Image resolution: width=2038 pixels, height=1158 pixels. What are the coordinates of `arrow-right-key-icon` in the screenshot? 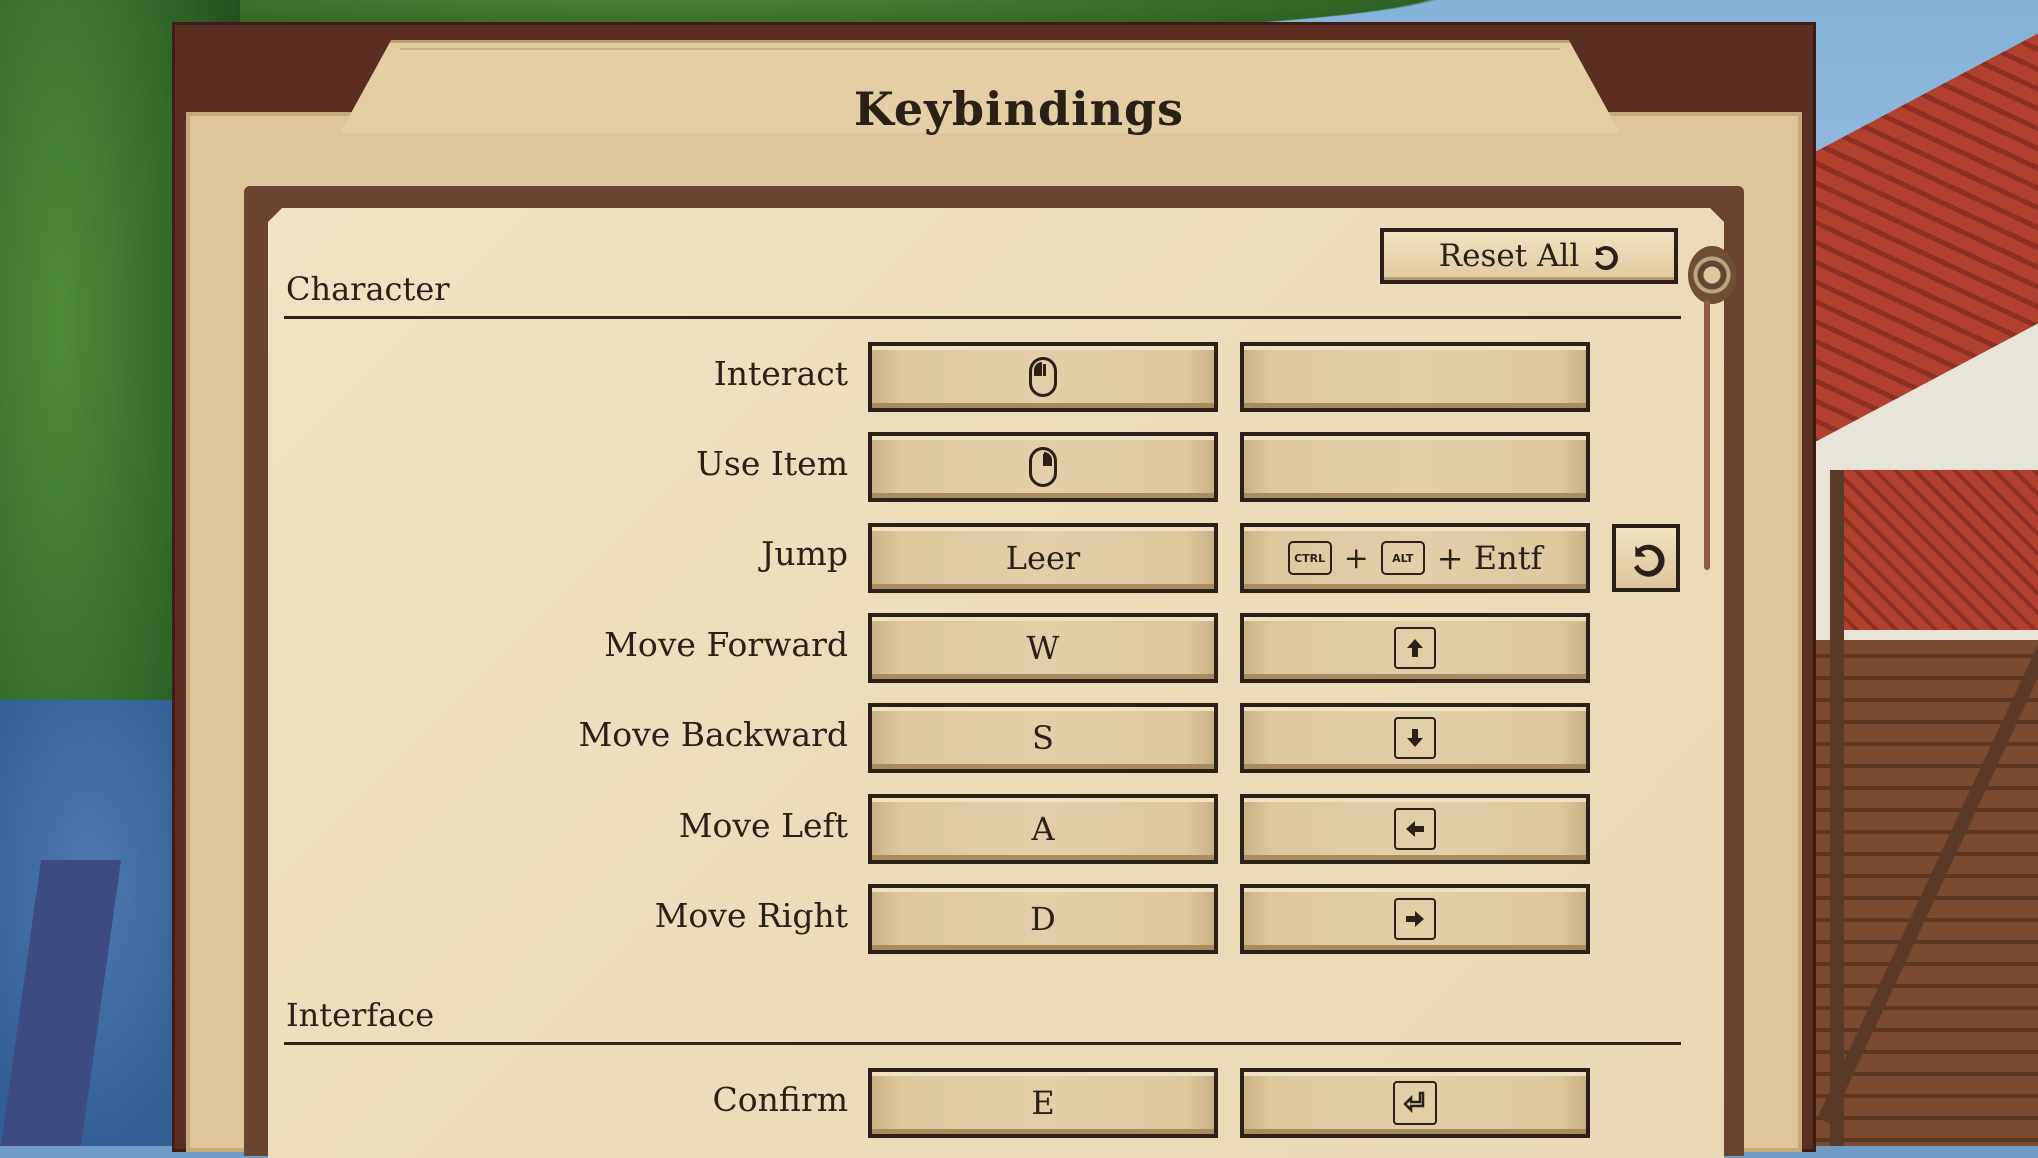 It's located at (1415, 919).